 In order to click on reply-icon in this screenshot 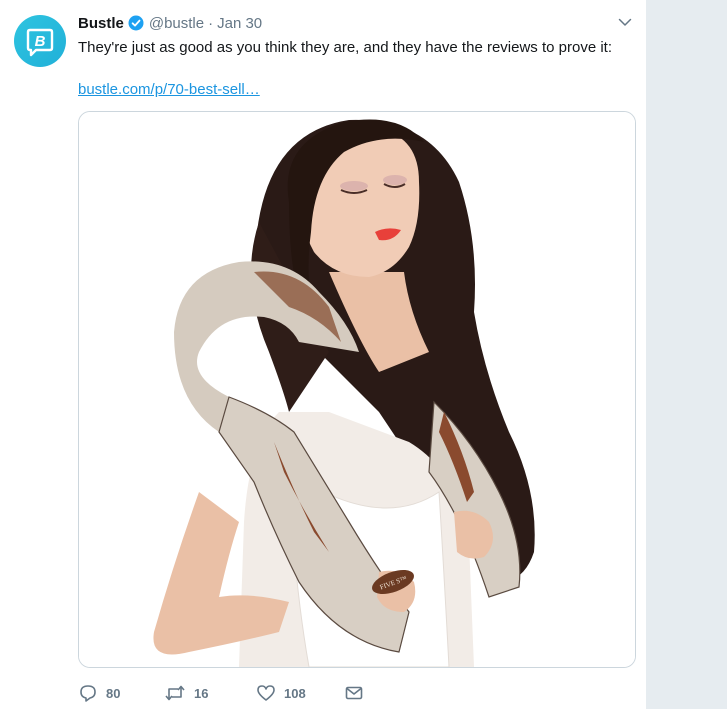, I will do `click(88, 693)`.